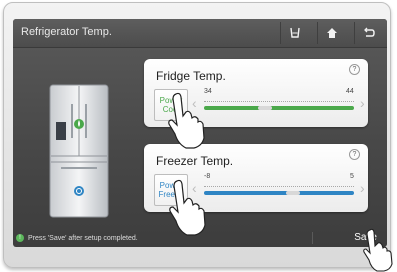  I want to click on freezer-slider-track, so click(279, 193).